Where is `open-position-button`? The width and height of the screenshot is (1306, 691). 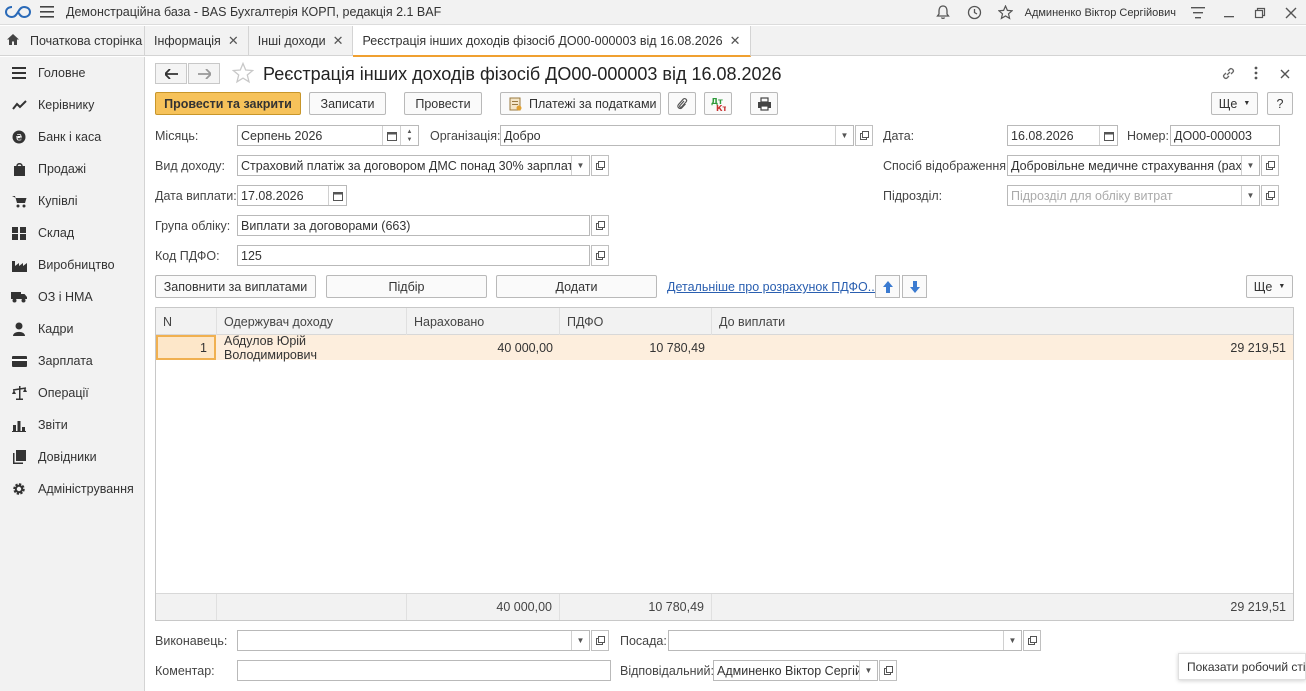
open-position-button is located at coordinates (1032, 640).